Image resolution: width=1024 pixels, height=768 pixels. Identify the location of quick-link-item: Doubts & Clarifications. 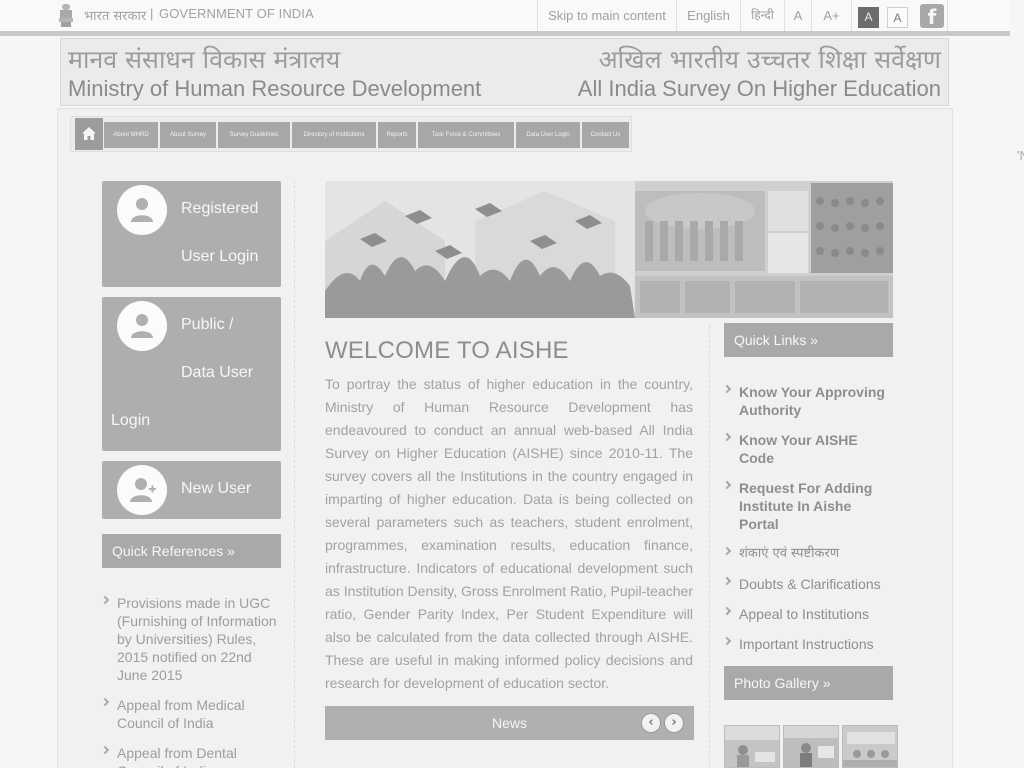
(808, 584).